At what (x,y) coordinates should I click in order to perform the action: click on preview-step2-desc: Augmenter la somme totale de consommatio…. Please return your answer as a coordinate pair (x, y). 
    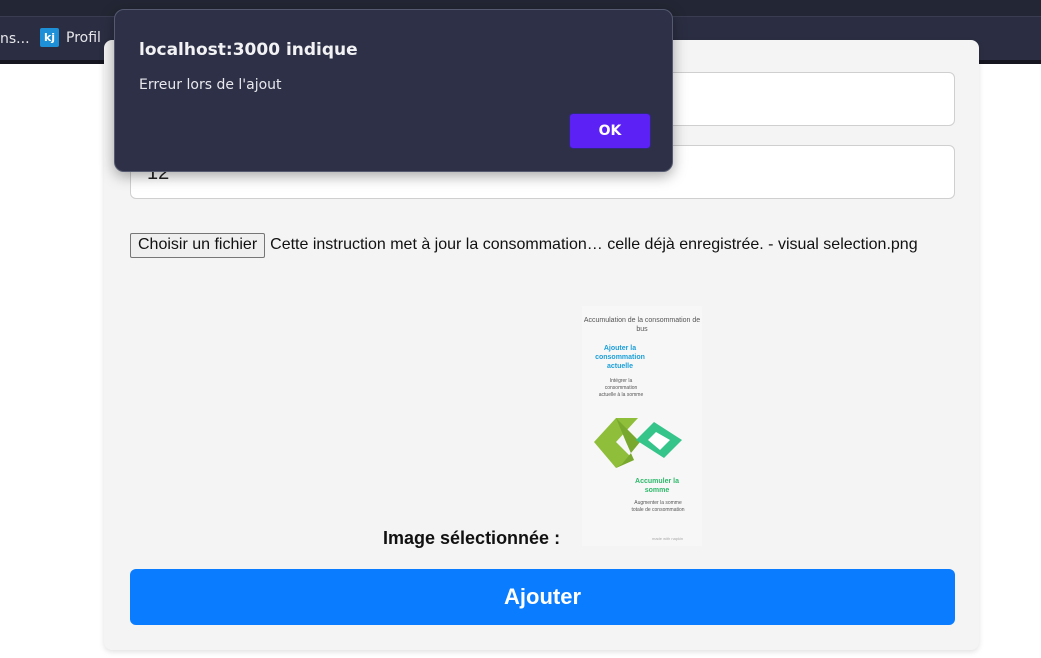
    Looking at the image, I should click on (658, 506).